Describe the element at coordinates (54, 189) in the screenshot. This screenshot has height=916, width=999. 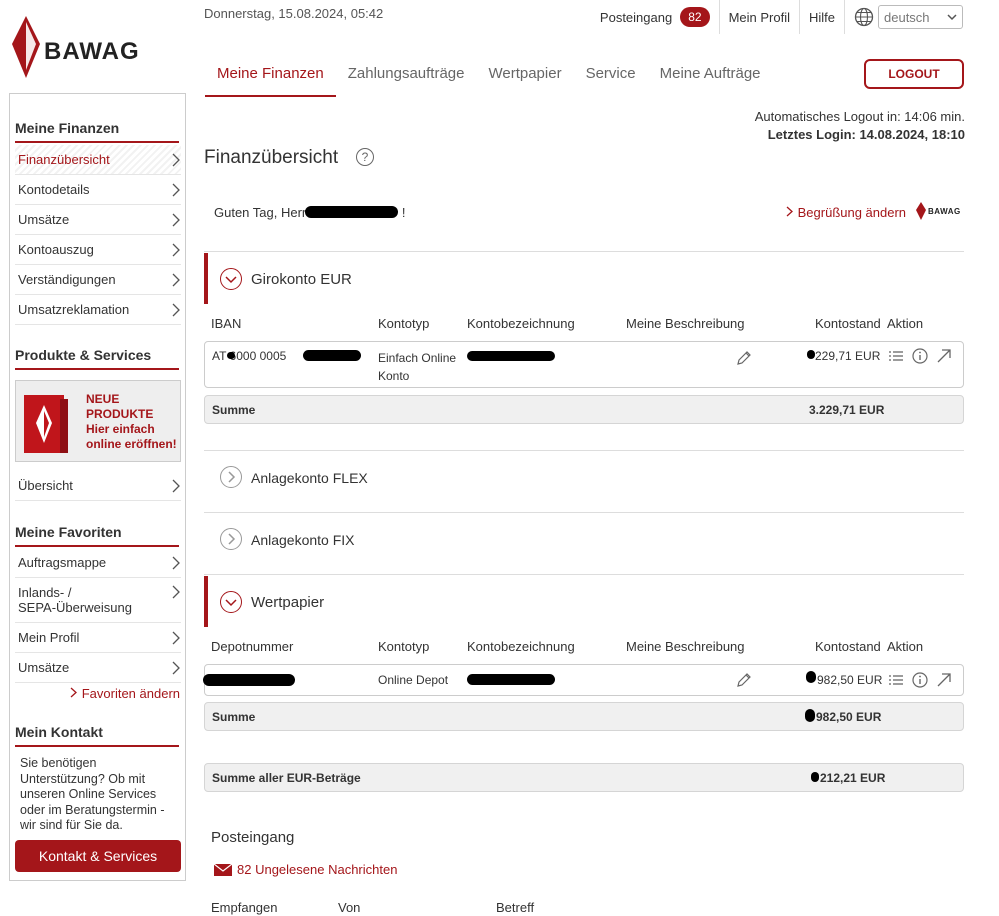
I see `sidebar-item-label: Kontodetails` at that location.